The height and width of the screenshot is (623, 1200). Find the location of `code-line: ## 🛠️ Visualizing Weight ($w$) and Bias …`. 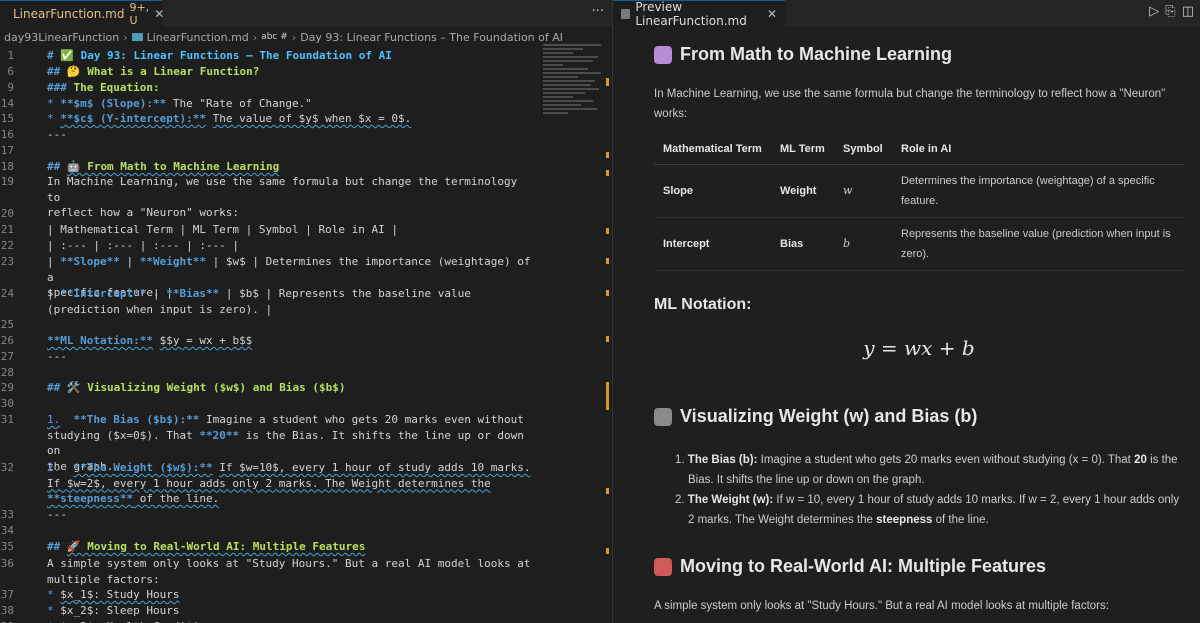

code-line: ## 🛠️ Visualizing Weight ($w$) and Bias … is located at coordinates (292, 388).